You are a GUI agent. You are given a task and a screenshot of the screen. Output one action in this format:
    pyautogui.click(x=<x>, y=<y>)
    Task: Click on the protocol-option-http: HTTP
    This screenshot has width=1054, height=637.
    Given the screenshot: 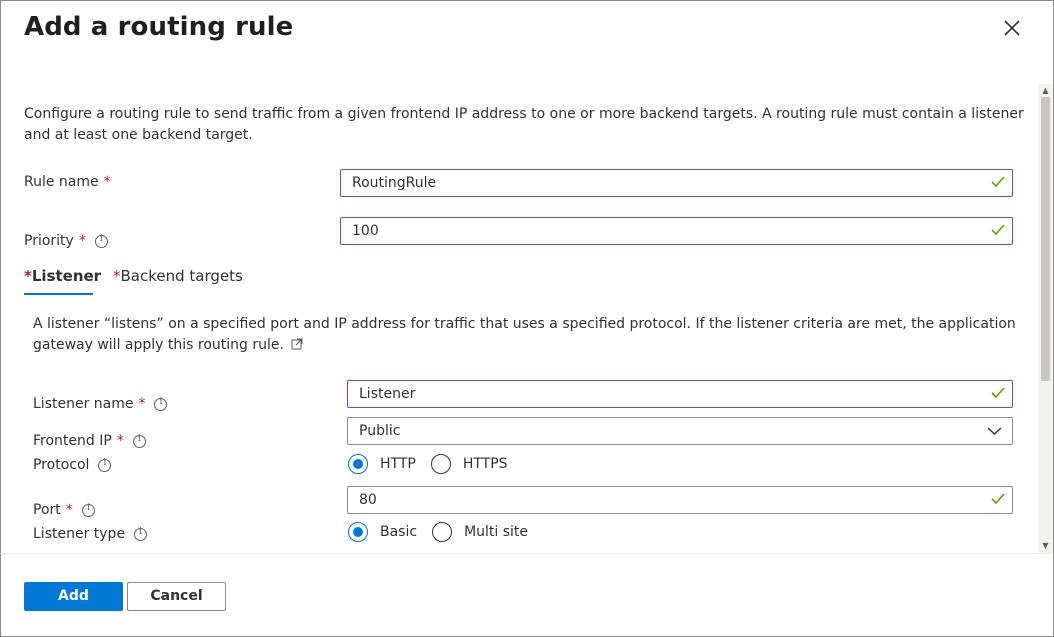 What is the action you would take?
    pyautogui.click(x=382, y=464)
    